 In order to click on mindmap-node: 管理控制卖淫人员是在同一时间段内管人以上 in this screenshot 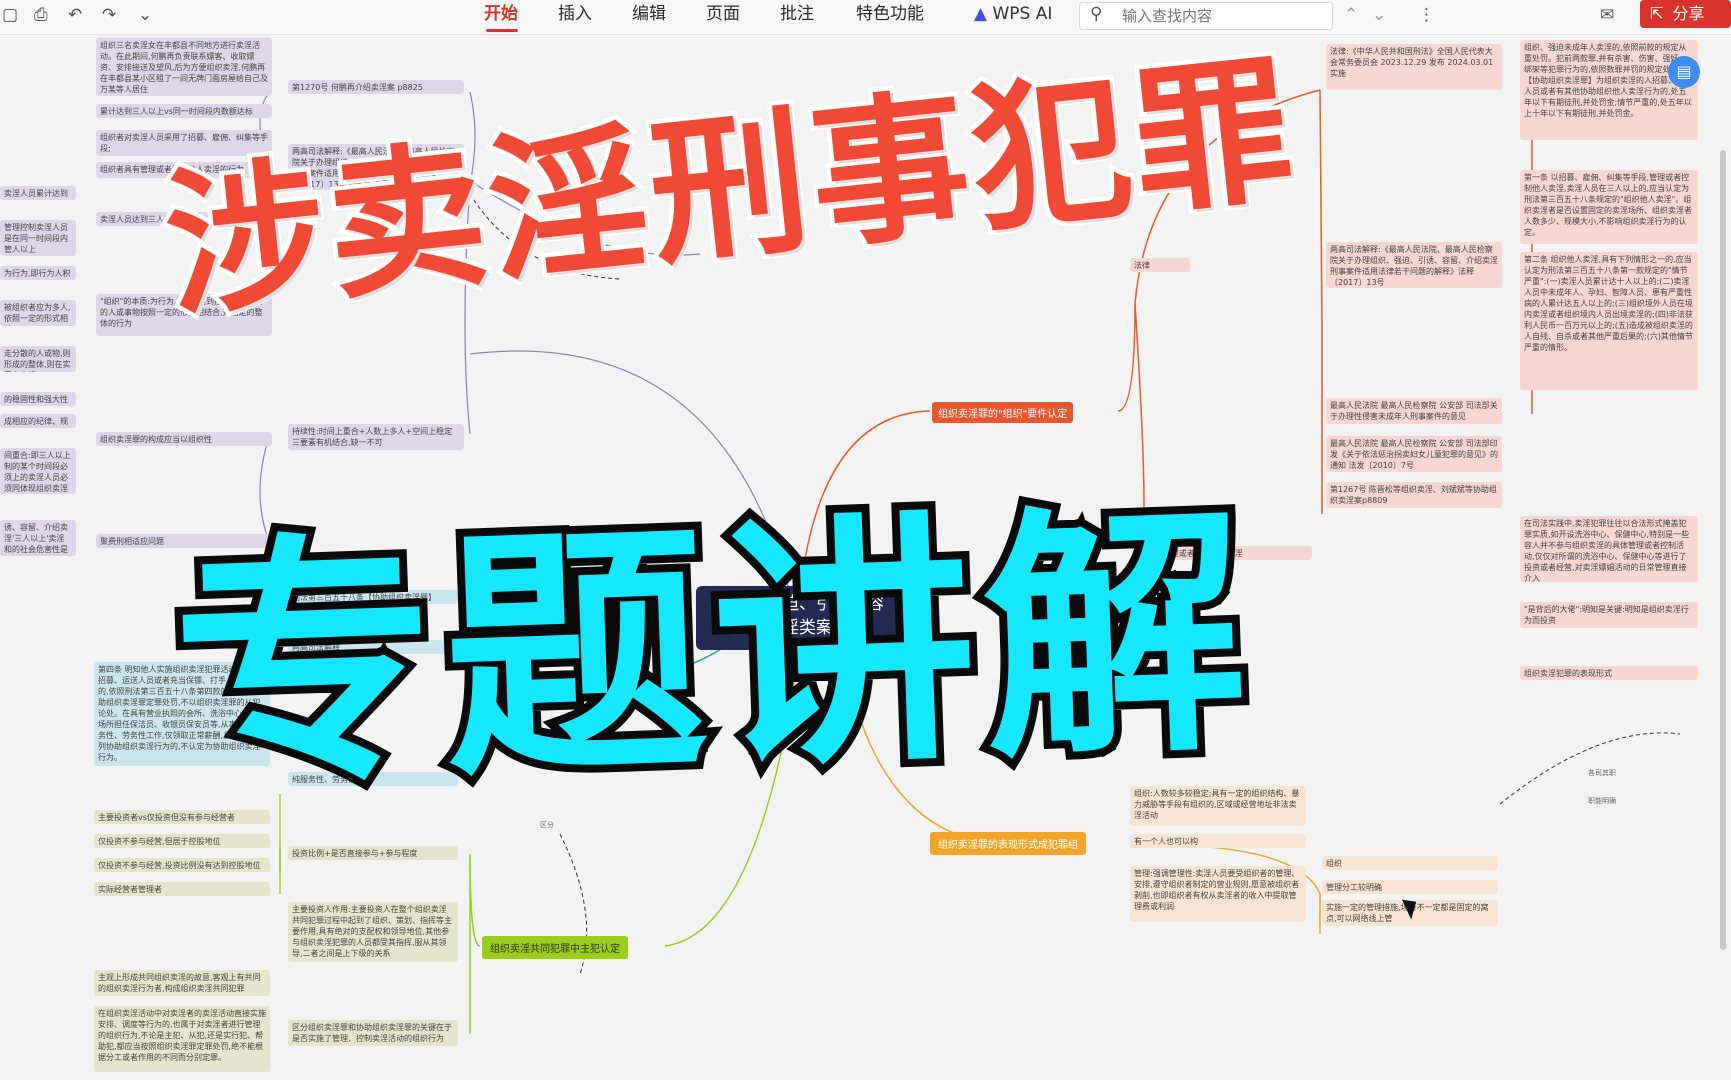, I will do `click(38, 238)`.